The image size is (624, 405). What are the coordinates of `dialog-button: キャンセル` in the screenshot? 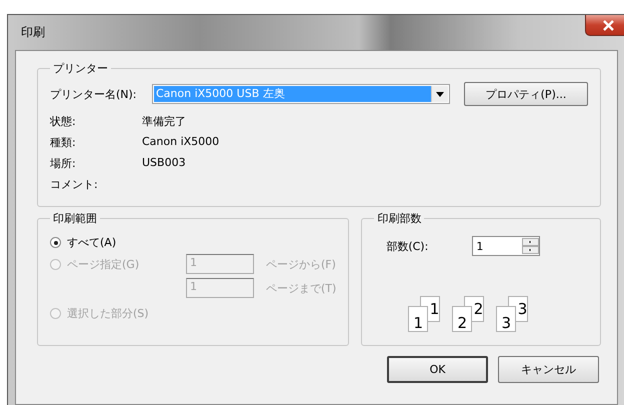 It's located at (548, 369).